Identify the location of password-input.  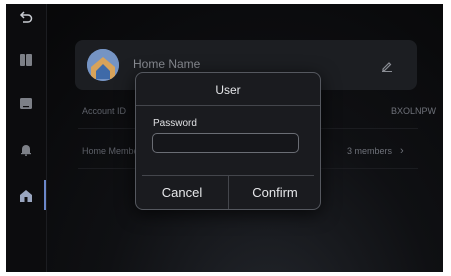
(225, 143).